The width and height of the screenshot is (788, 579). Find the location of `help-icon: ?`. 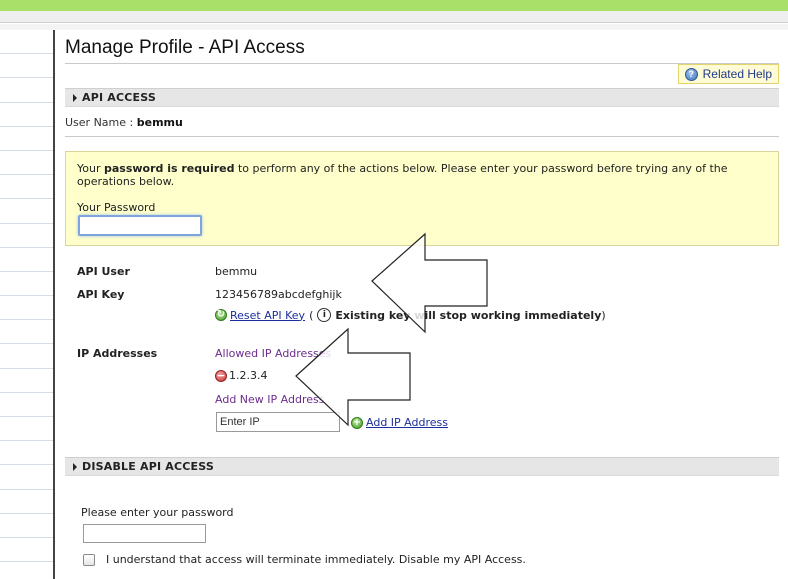

help-icon: ? is located at coordinates (691, 74).